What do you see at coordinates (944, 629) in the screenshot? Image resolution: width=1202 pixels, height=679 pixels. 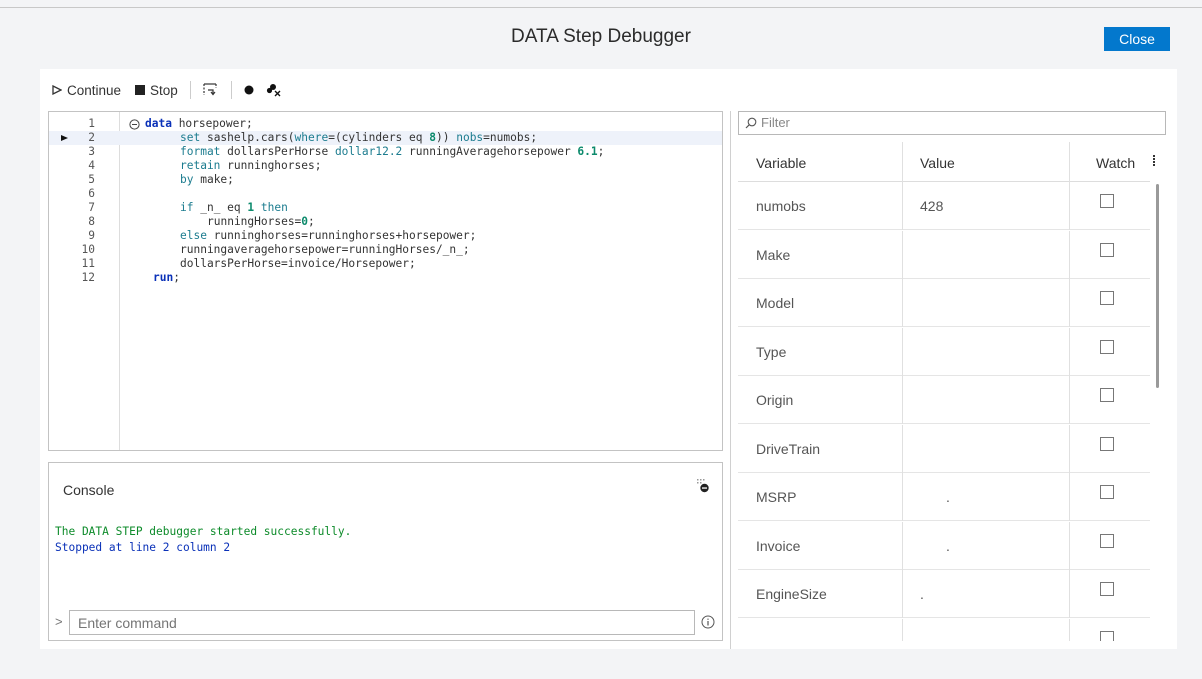 I see `table-row` at bounding box center [944, 629].